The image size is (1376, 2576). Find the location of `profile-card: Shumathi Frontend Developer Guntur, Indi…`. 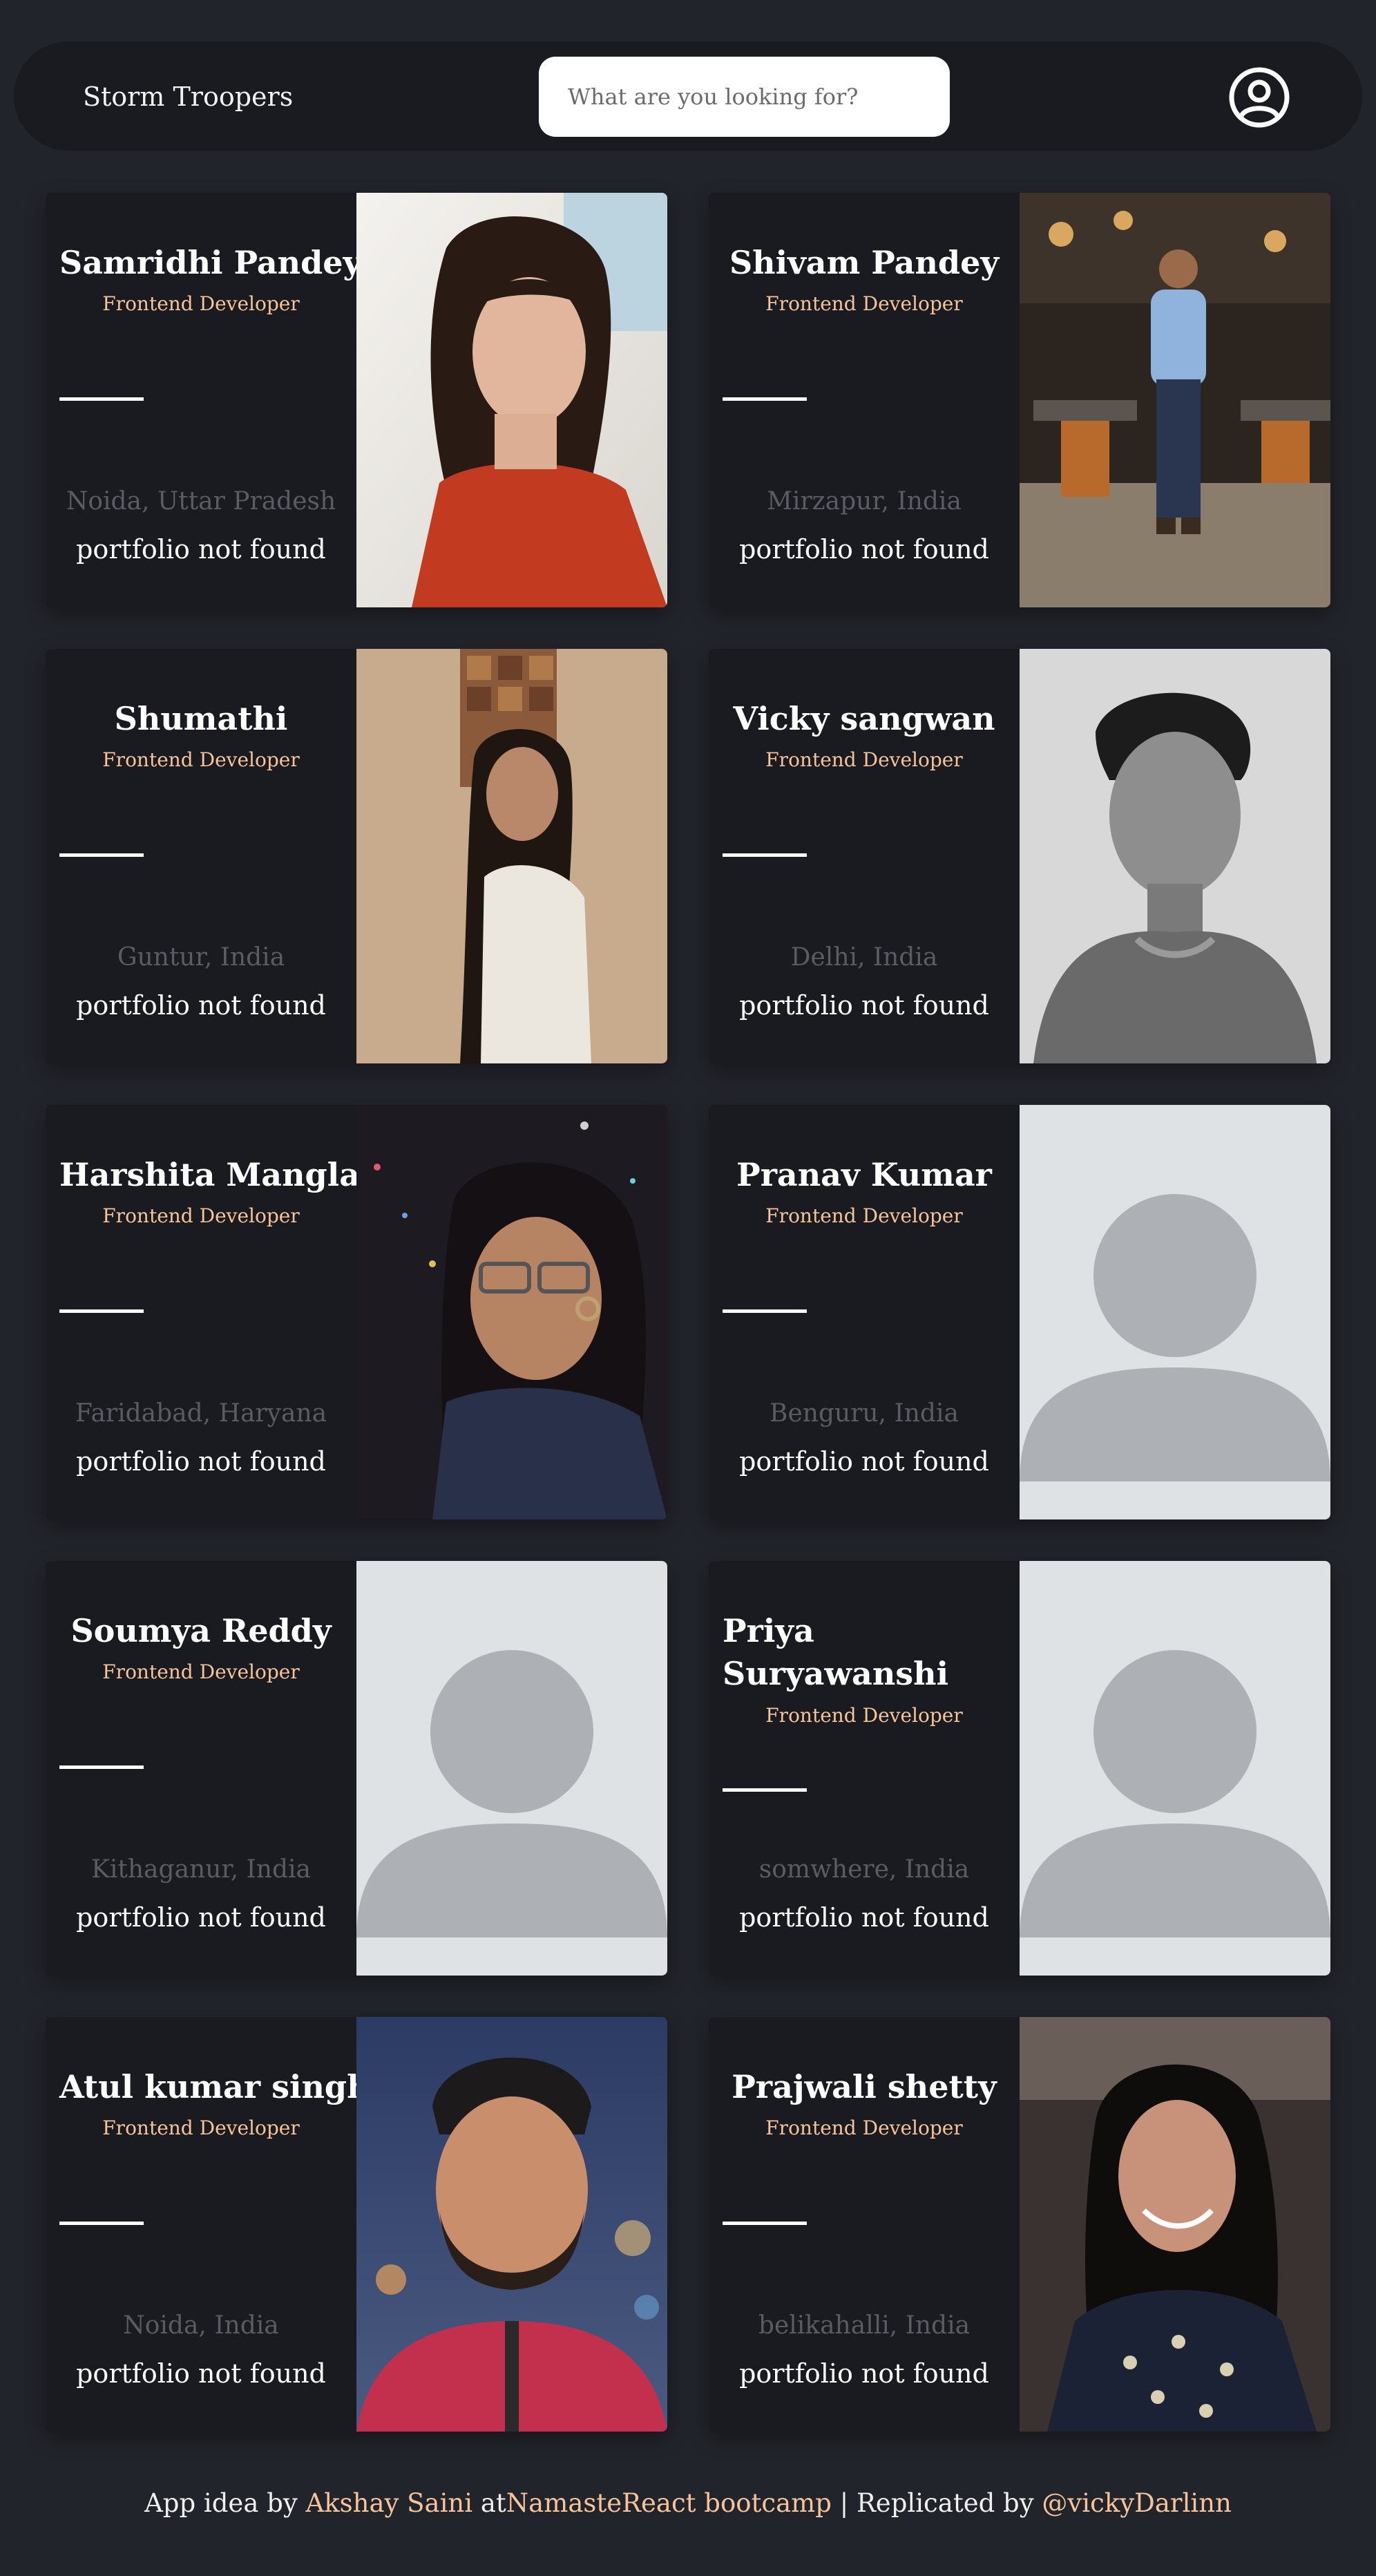

profile-card: Shumathi Frontend Developer Guntur, Indi… is located at coordinates (356, 856).